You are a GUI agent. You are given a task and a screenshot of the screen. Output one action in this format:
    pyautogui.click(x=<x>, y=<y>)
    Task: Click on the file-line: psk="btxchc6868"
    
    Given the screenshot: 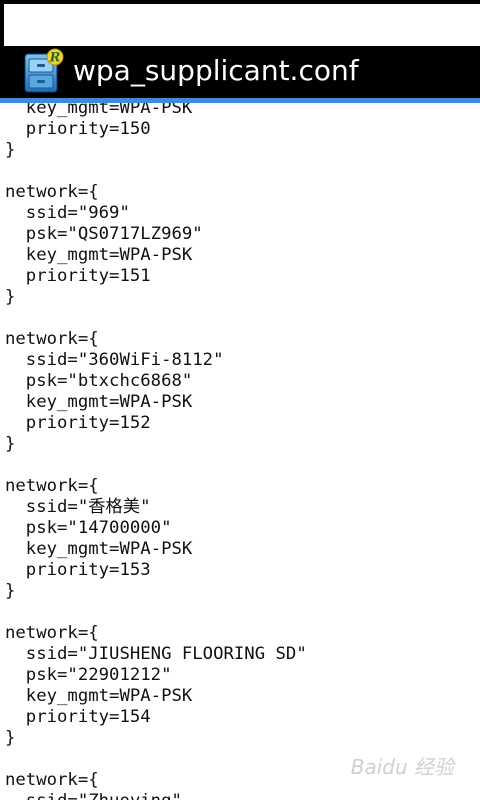 What is the action you would take?
    pyautogui.click(x=99, y=381)
    